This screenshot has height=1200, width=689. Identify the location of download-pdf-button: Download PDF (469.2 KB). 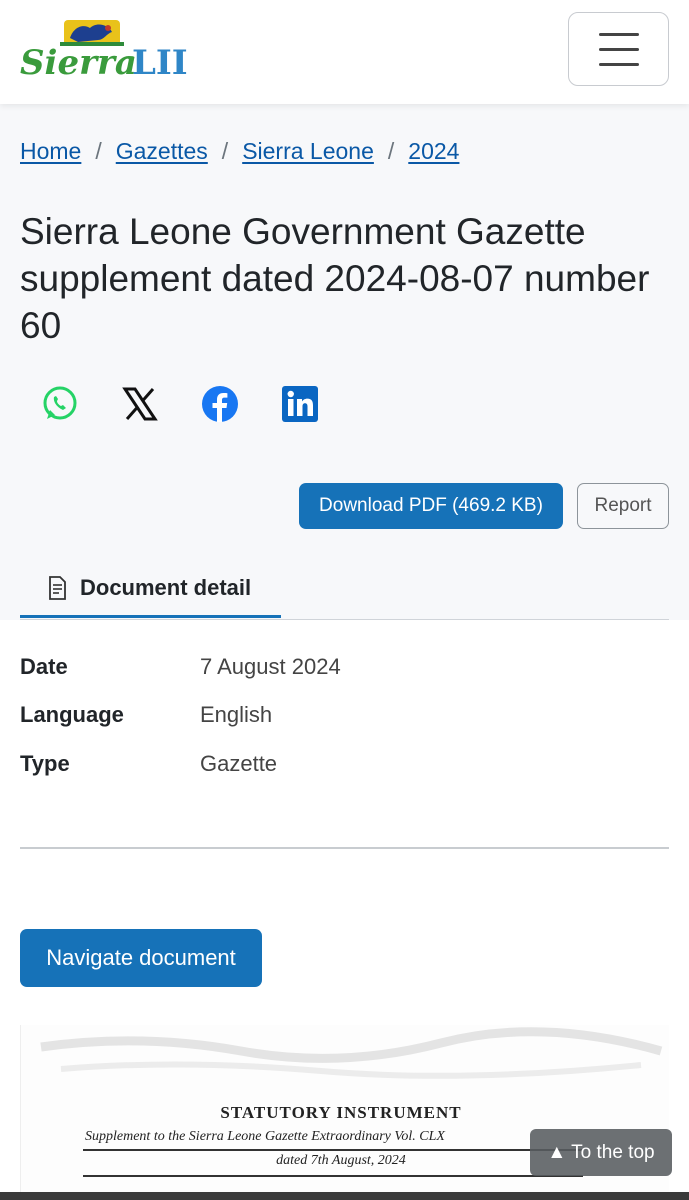
(431, 506).